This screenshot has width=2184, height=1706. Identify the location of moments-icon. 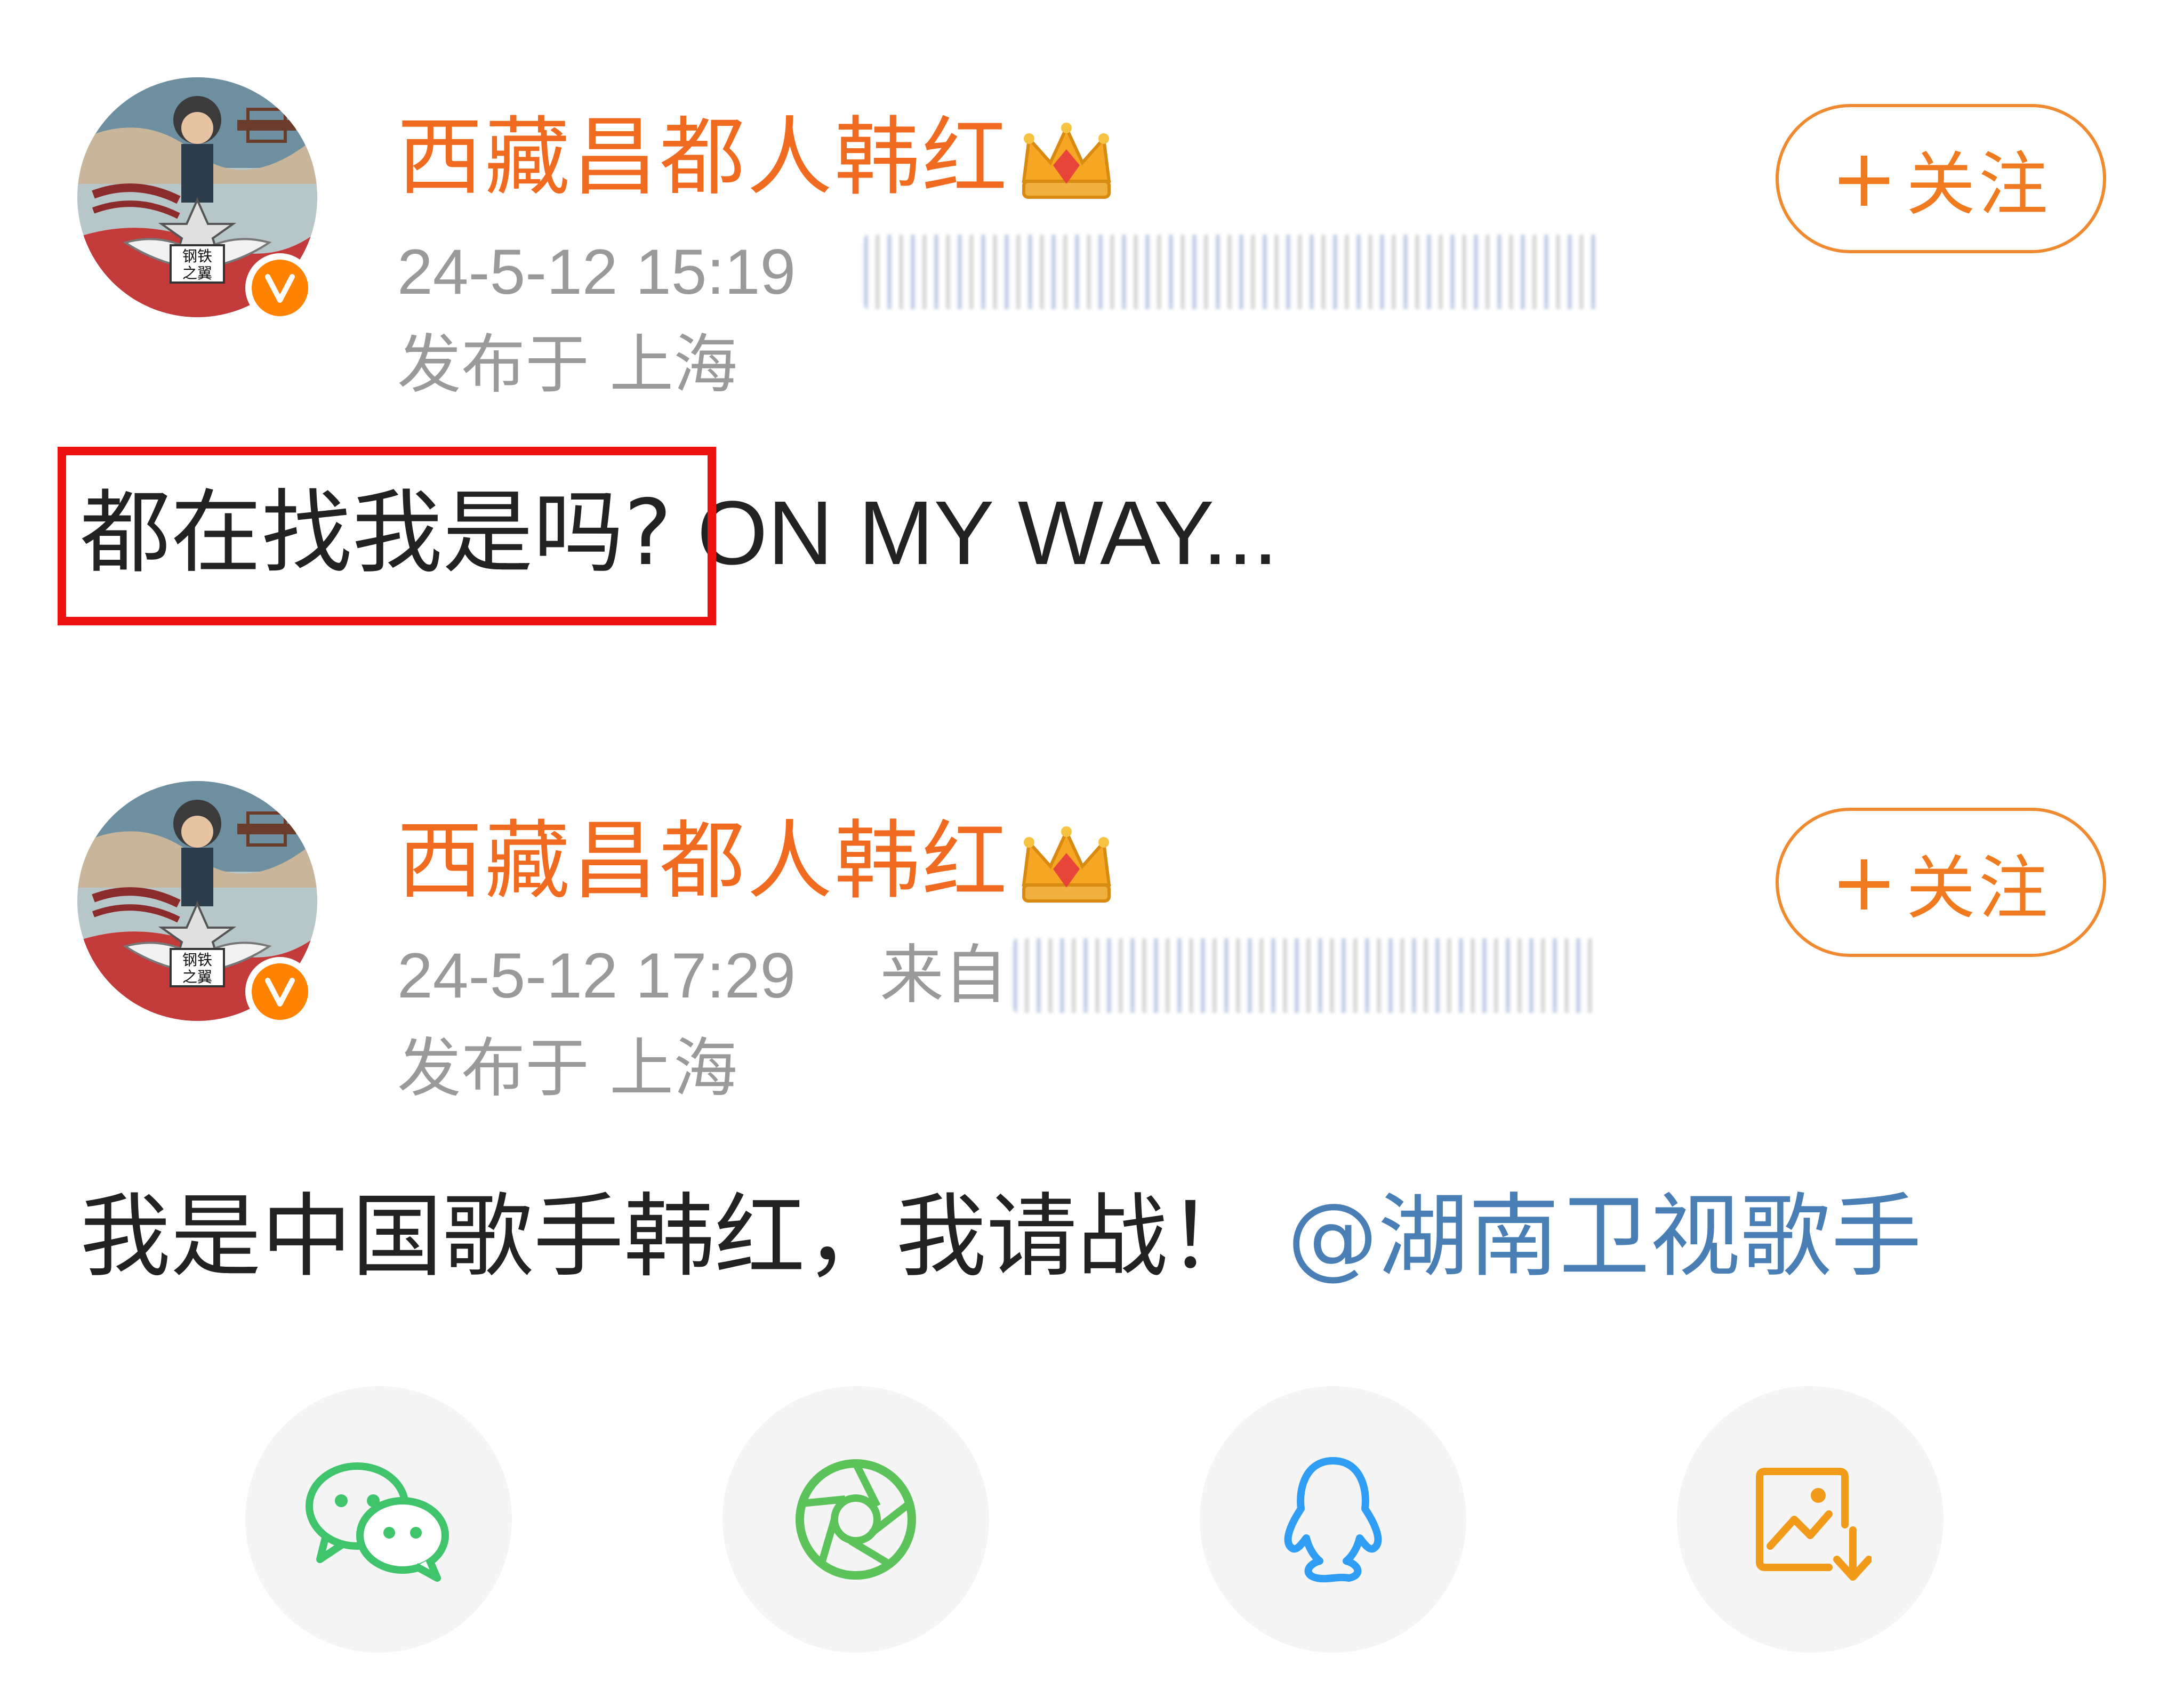
(856, 1519).